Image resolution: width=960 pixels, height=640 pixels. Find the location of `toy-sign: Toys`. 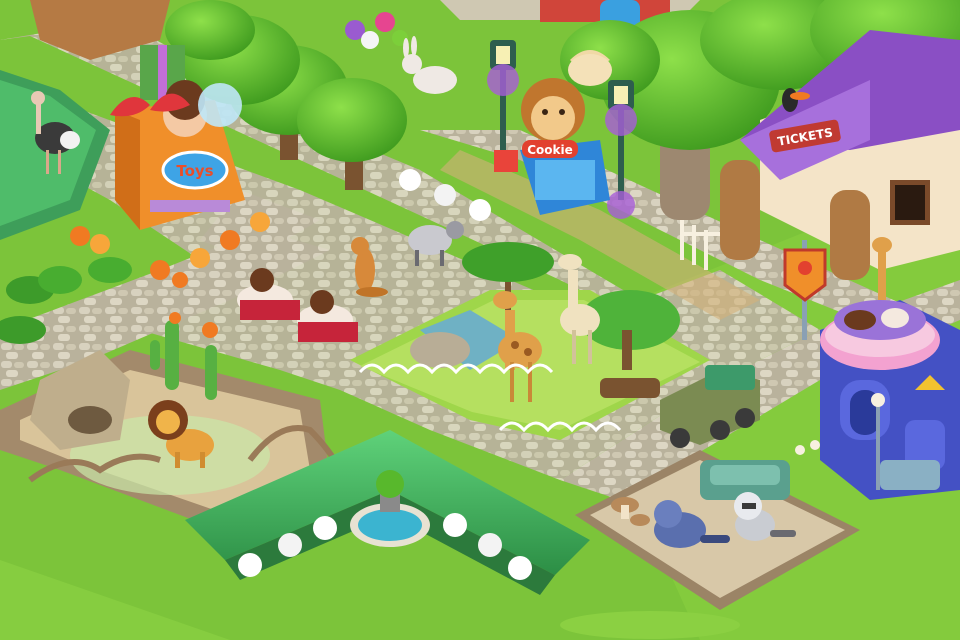

toy-sign: Toys is located at coordinates (195, 170).